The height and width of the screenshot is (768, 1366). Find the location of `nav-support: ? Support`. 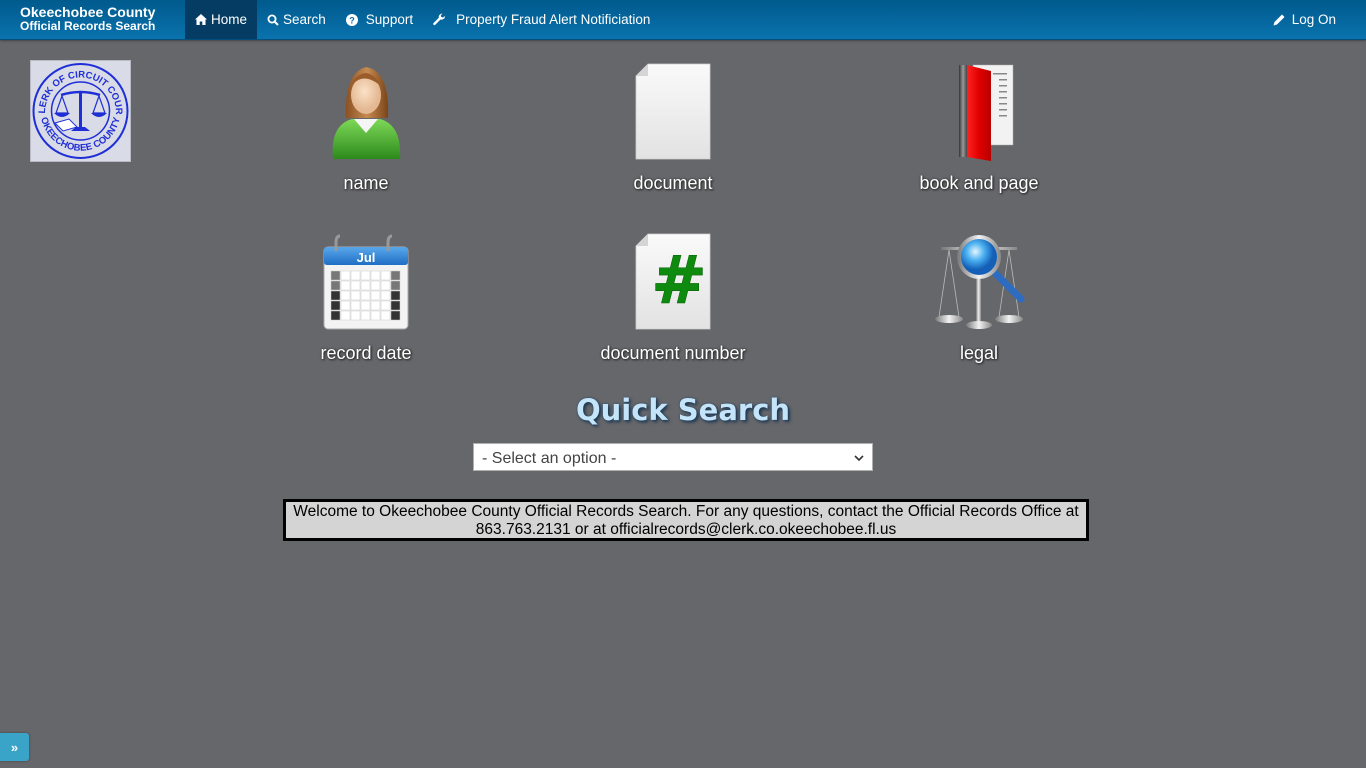

nav-support: ? Support is located at coordinates (379, 19).